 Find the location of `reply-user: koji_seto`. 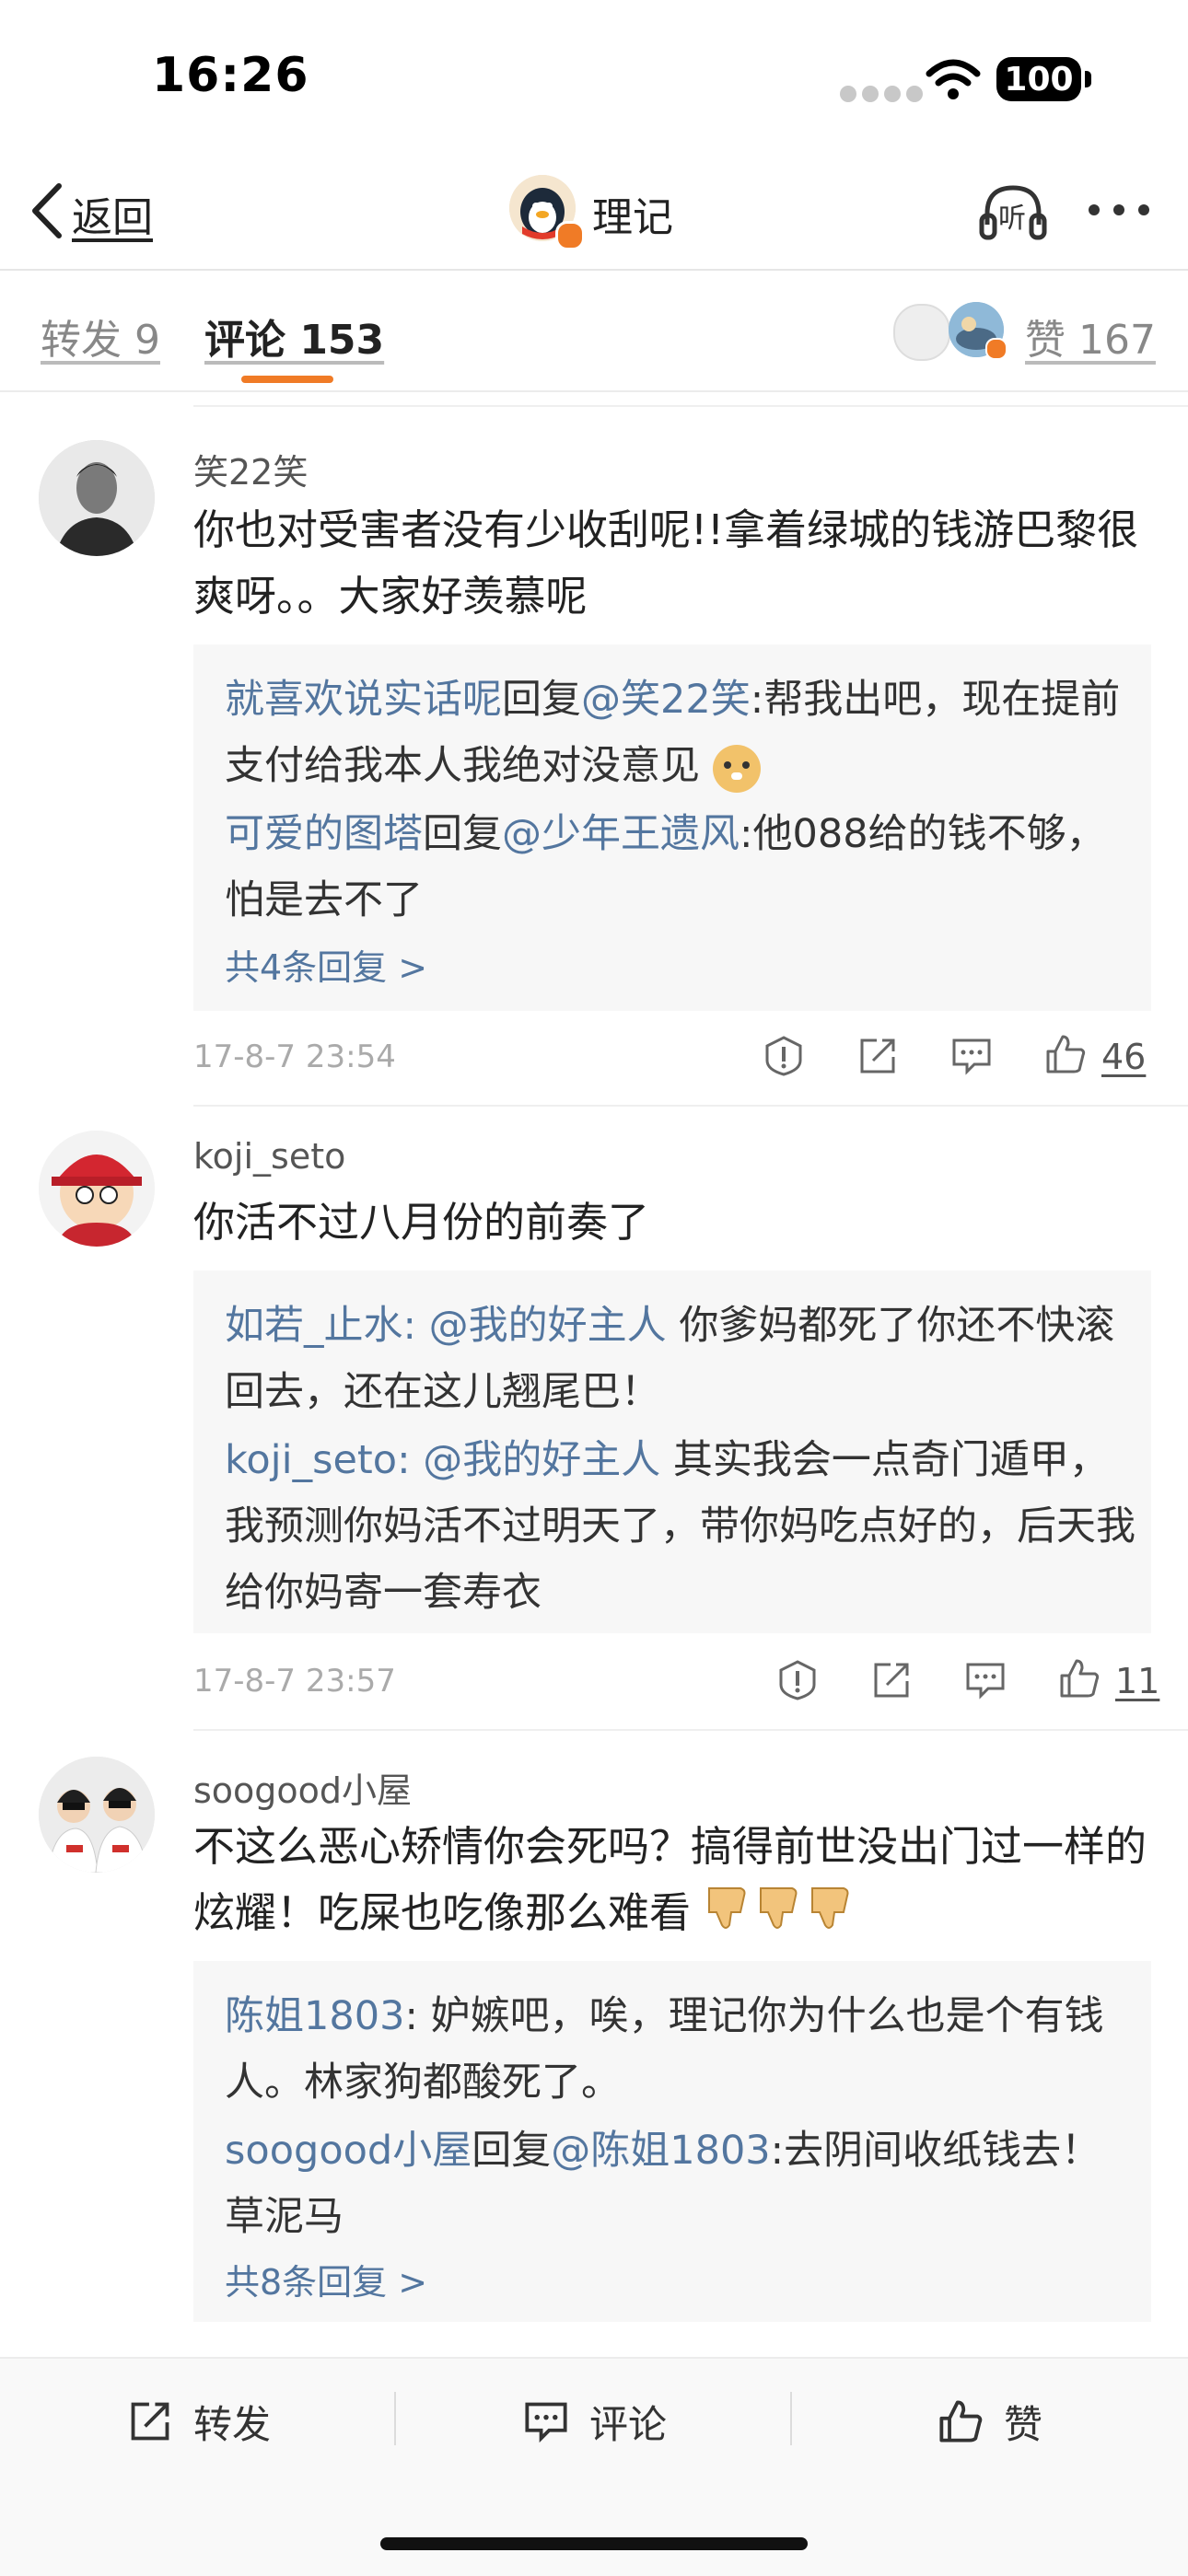

reply-user: koji_seto is located at coordinates (311, 1460).